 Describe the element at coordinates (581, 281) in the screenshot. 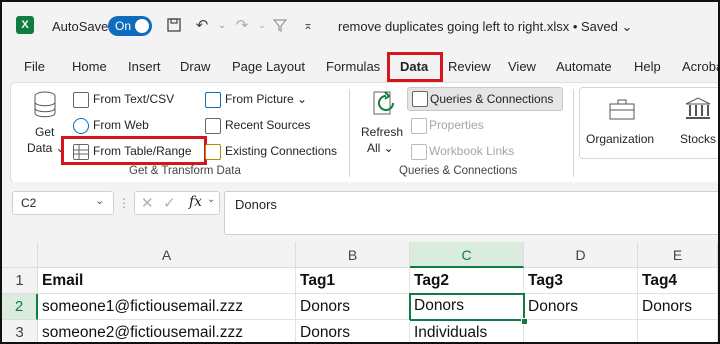

I see `cell-d1: Tag3` at that location.